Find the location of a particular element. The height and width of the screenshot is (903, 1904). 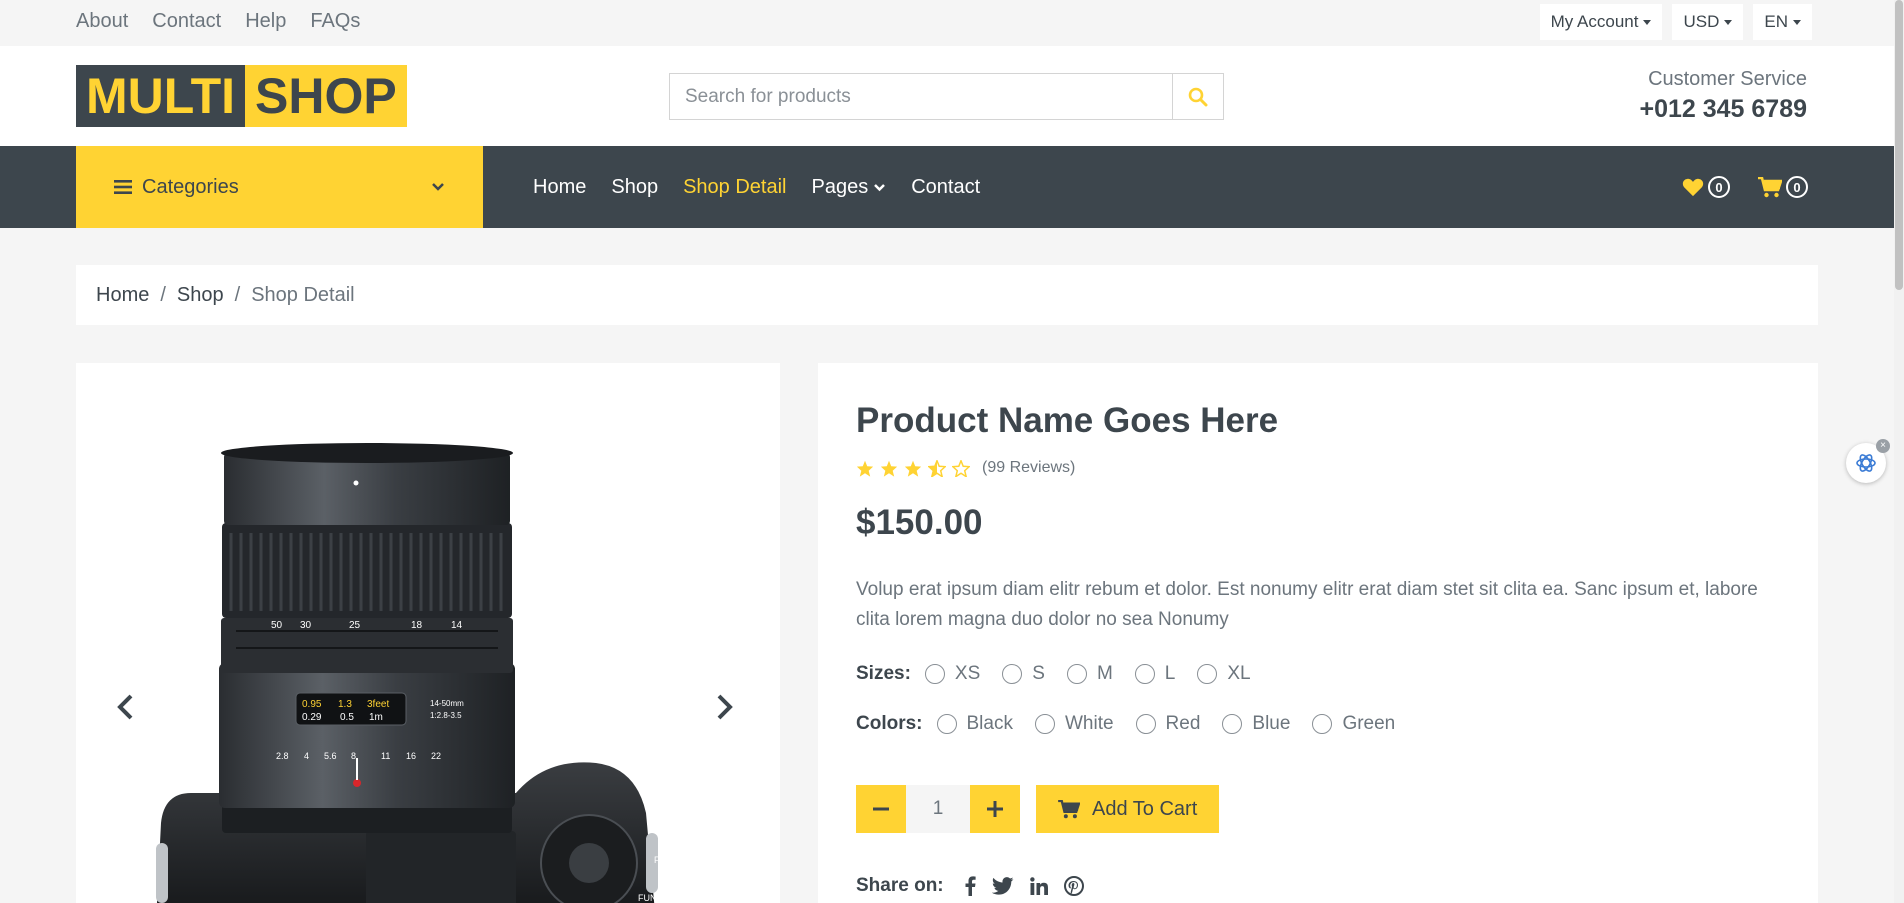

scrollbar-thumb is located at coordinates (1899, 145).